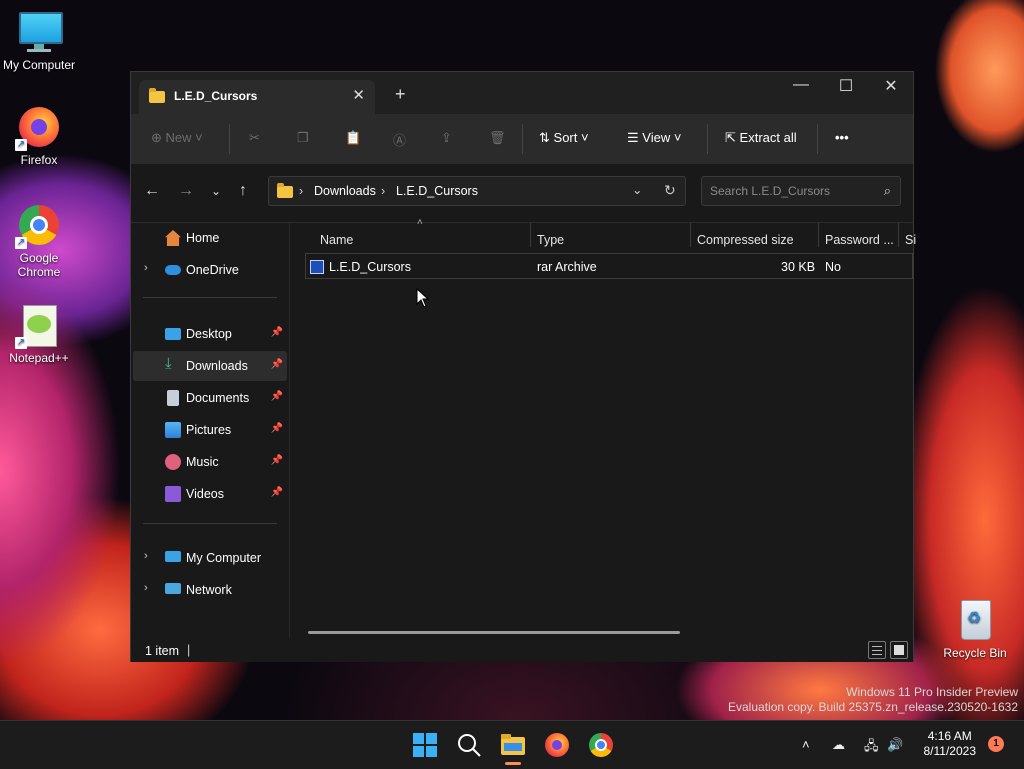 This screenshot has width=1024, height=769. What do you see at coordinates (303, 138) in the screenshot?
I see `copy-icon: ❐` at bounding box center [303, 138].